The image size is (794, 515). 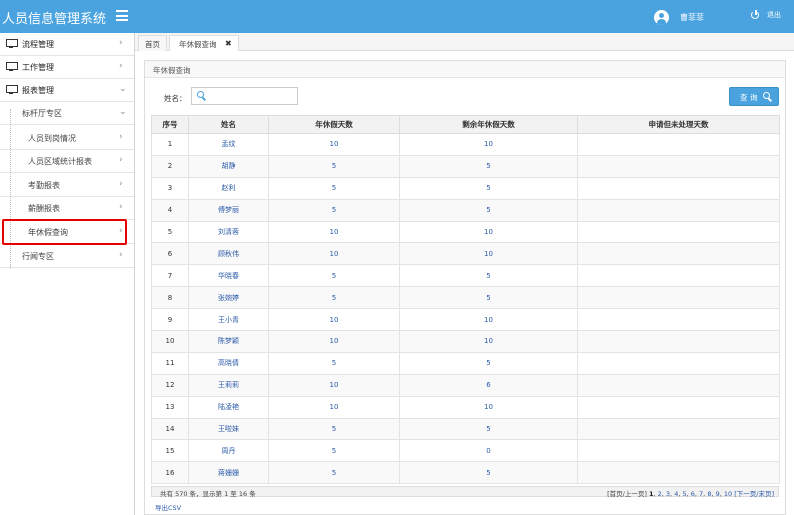 I want to click on search-label: 姓名：, so click(x=175, y=98).